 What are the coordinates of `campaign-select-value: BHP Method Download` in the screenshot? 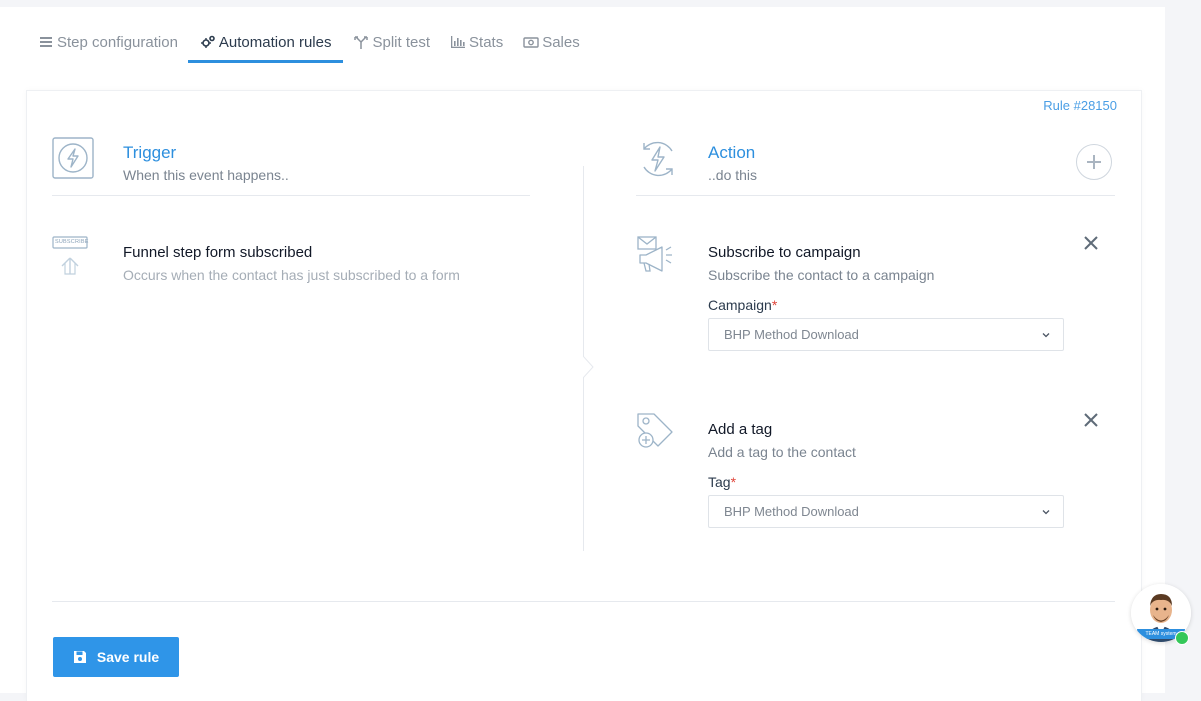 It's located at (791, 334).